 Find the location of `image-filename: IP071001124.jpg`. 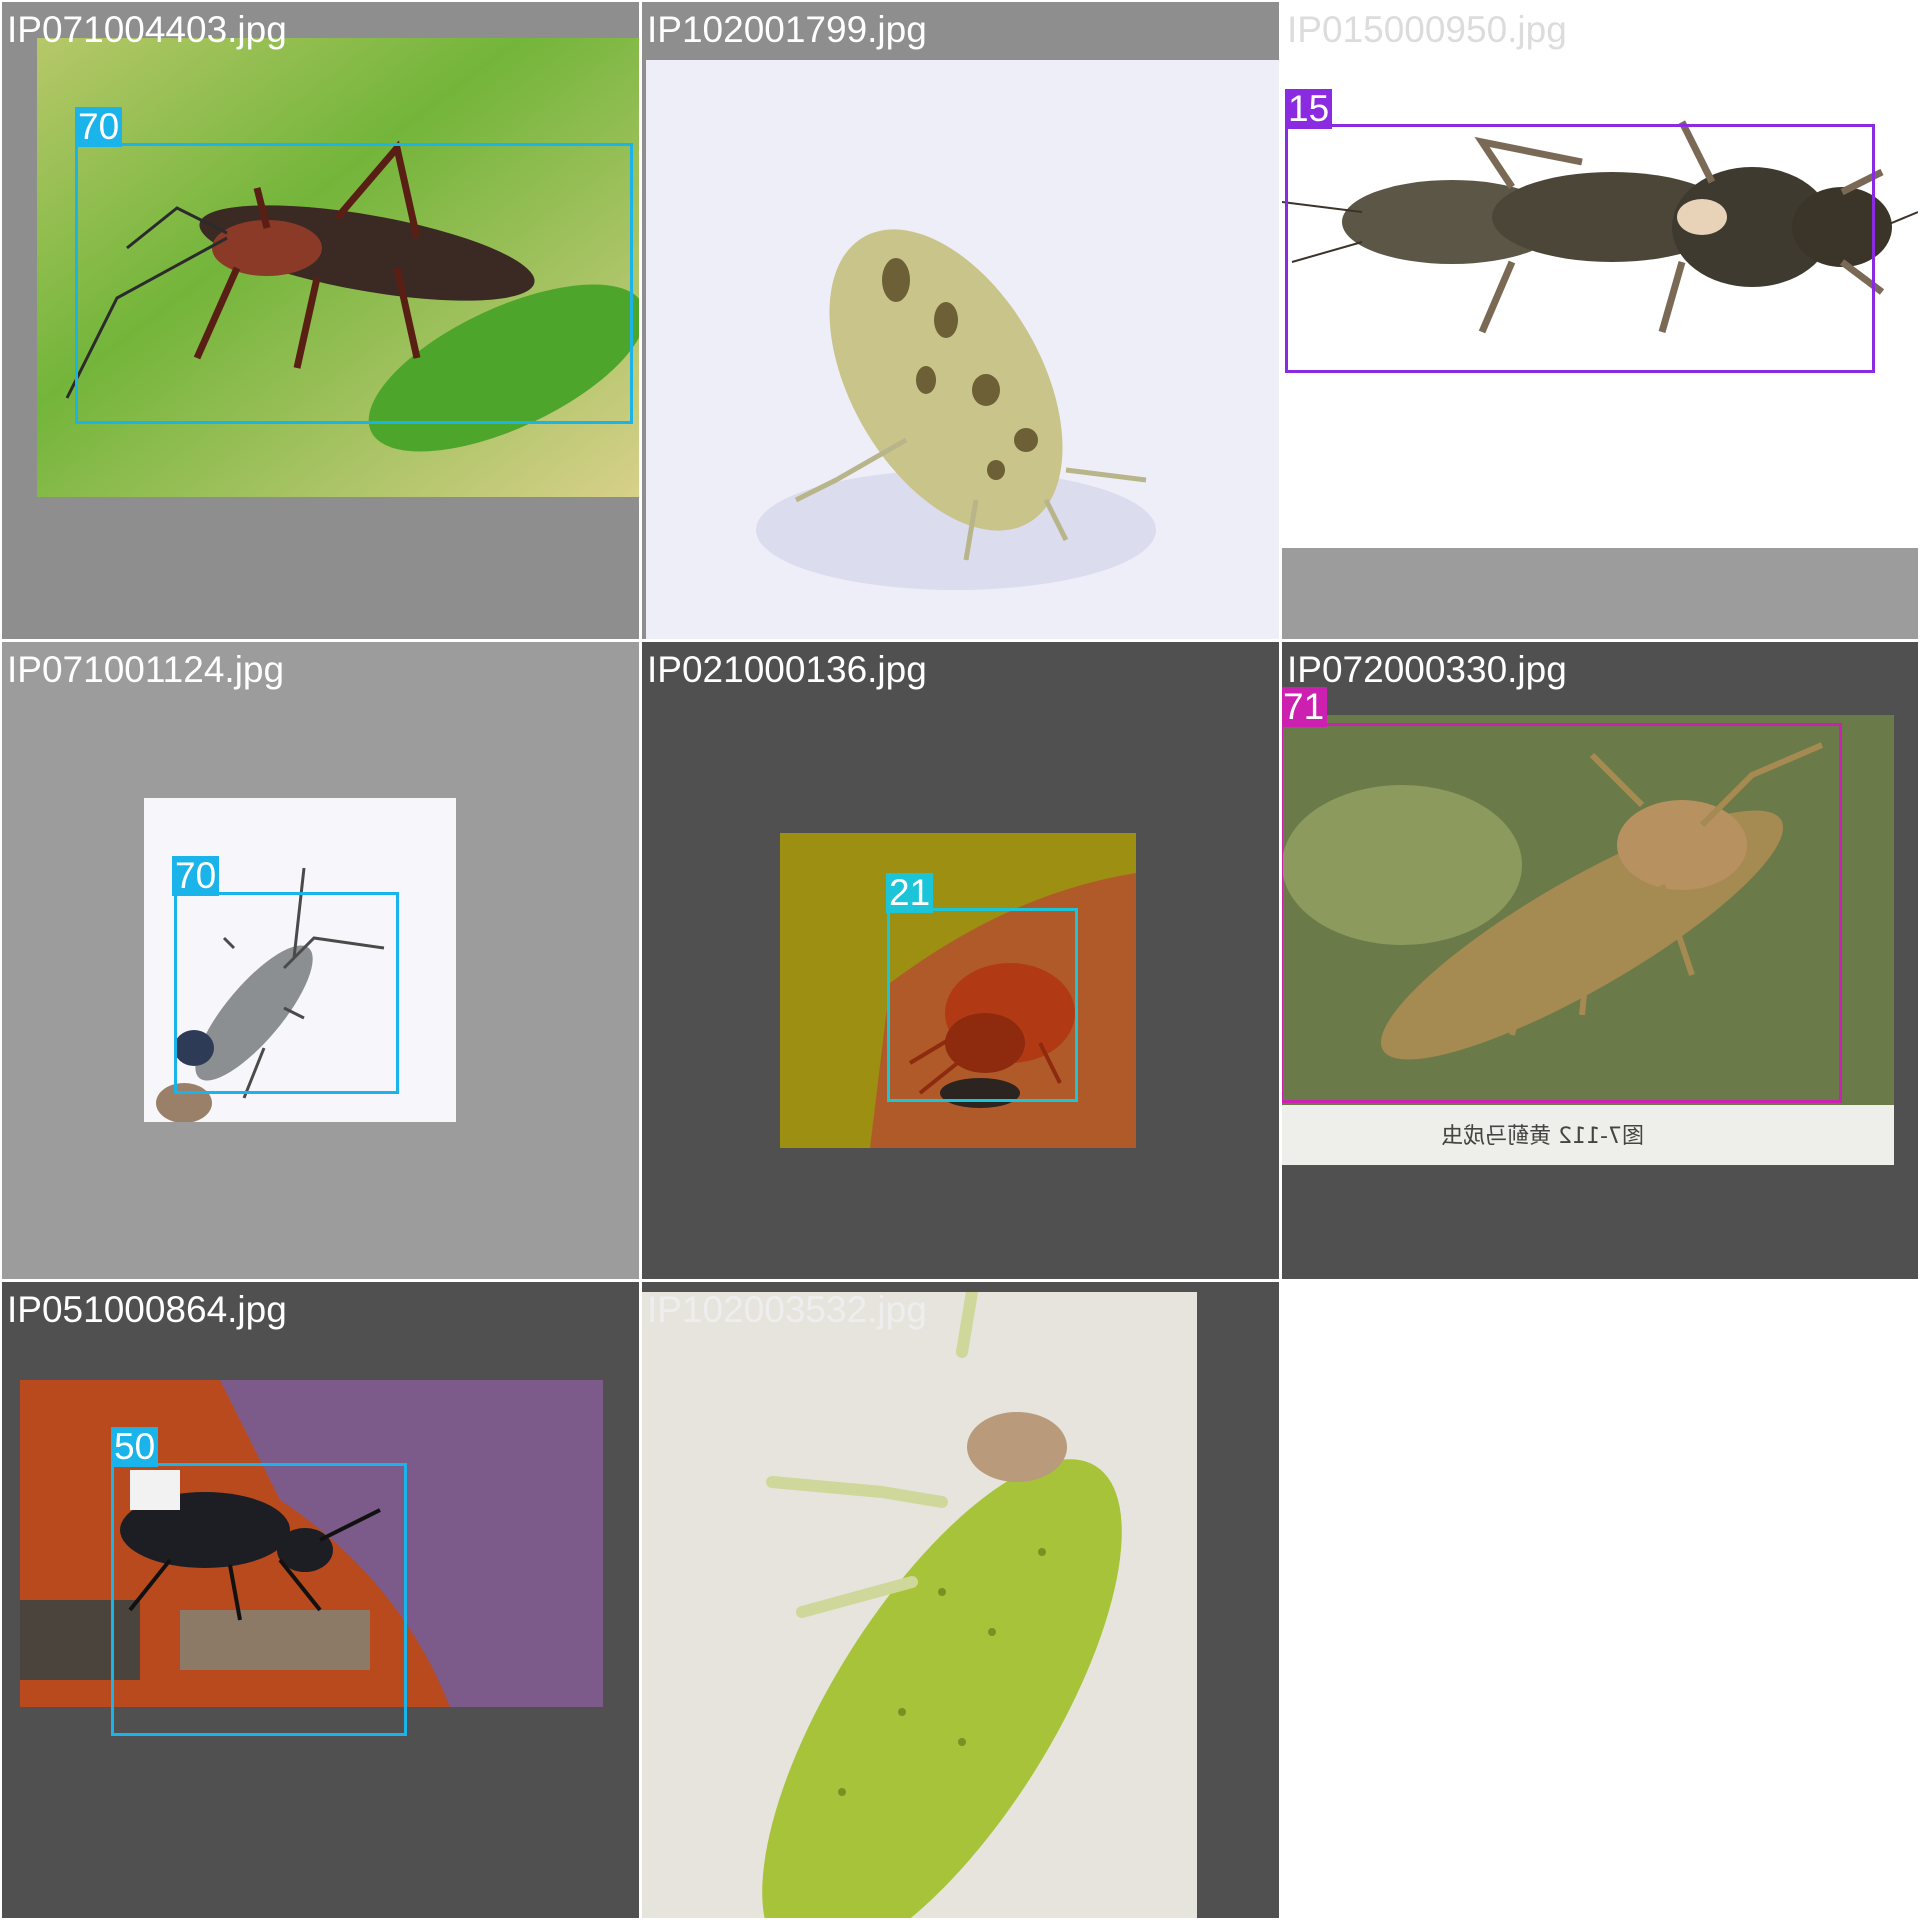

image-filename: IP071001124.jpg is located at coordinates (146, 669).